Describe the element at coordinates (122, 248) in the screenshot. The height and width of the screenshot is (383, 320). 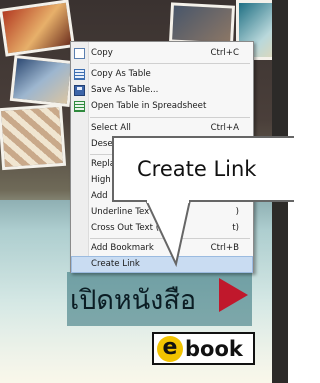
I see `menu-item-label: Add Bookmark` at that location.